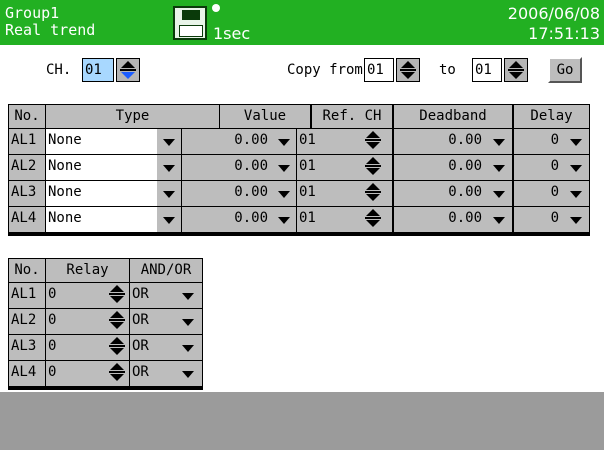 The height and width of the screenshot is (450, 604). Describe the element at coordinates (27, 116) in the screenshot. I see `header-no: No.` at that location.